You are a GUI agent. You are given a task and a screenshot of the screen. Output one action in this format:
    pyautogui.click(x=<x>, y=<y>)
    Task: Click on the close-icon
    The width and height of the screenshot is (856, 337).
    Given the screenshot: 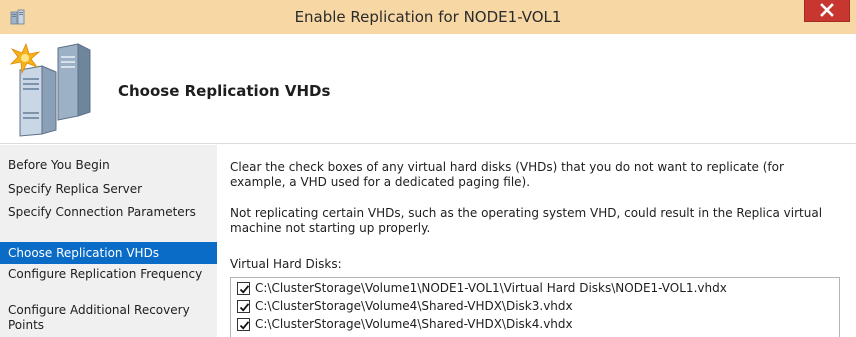 What is the action you would take?
    pyautogui.click(x=827, y=10)
    